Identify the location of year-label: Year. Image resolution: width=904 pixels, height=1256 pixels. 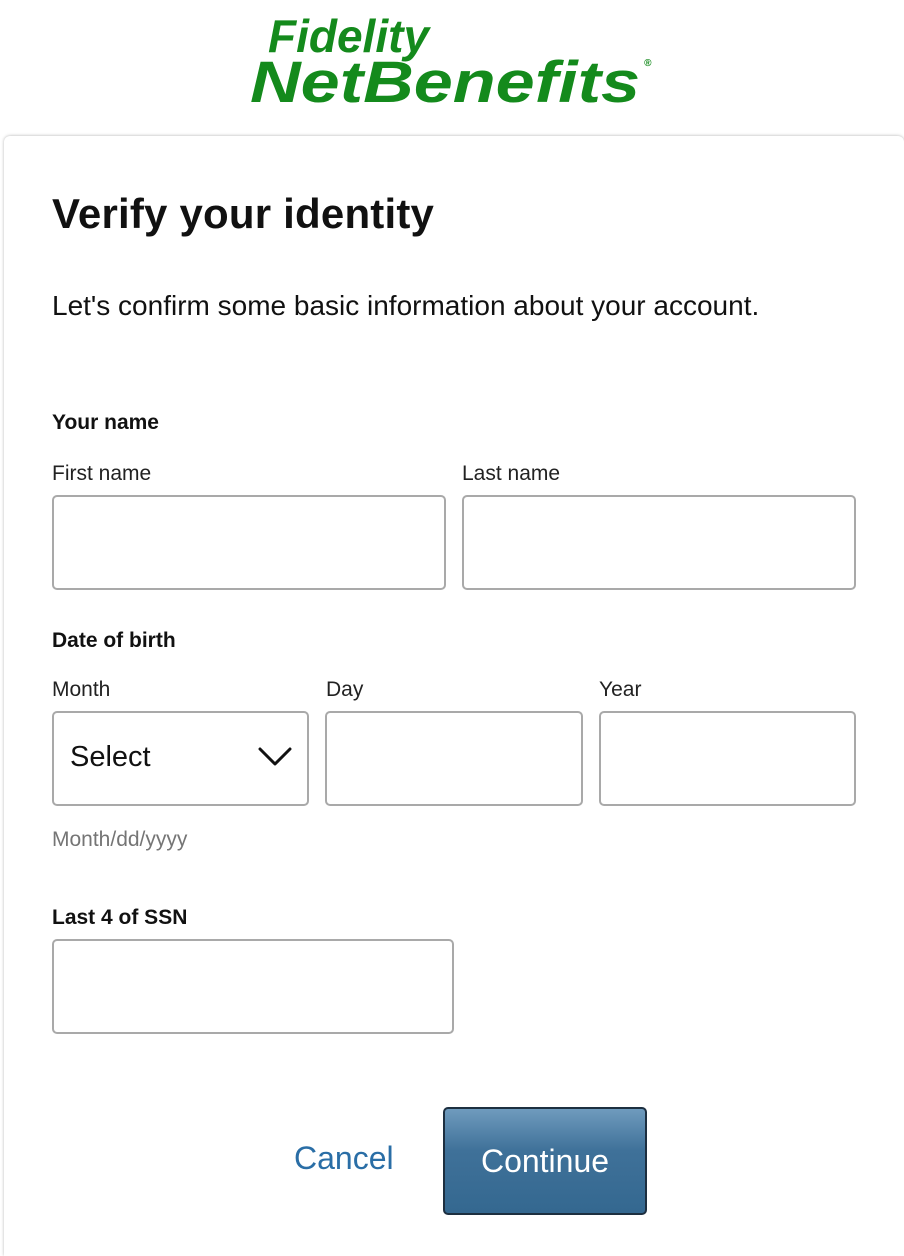
(620, 689).